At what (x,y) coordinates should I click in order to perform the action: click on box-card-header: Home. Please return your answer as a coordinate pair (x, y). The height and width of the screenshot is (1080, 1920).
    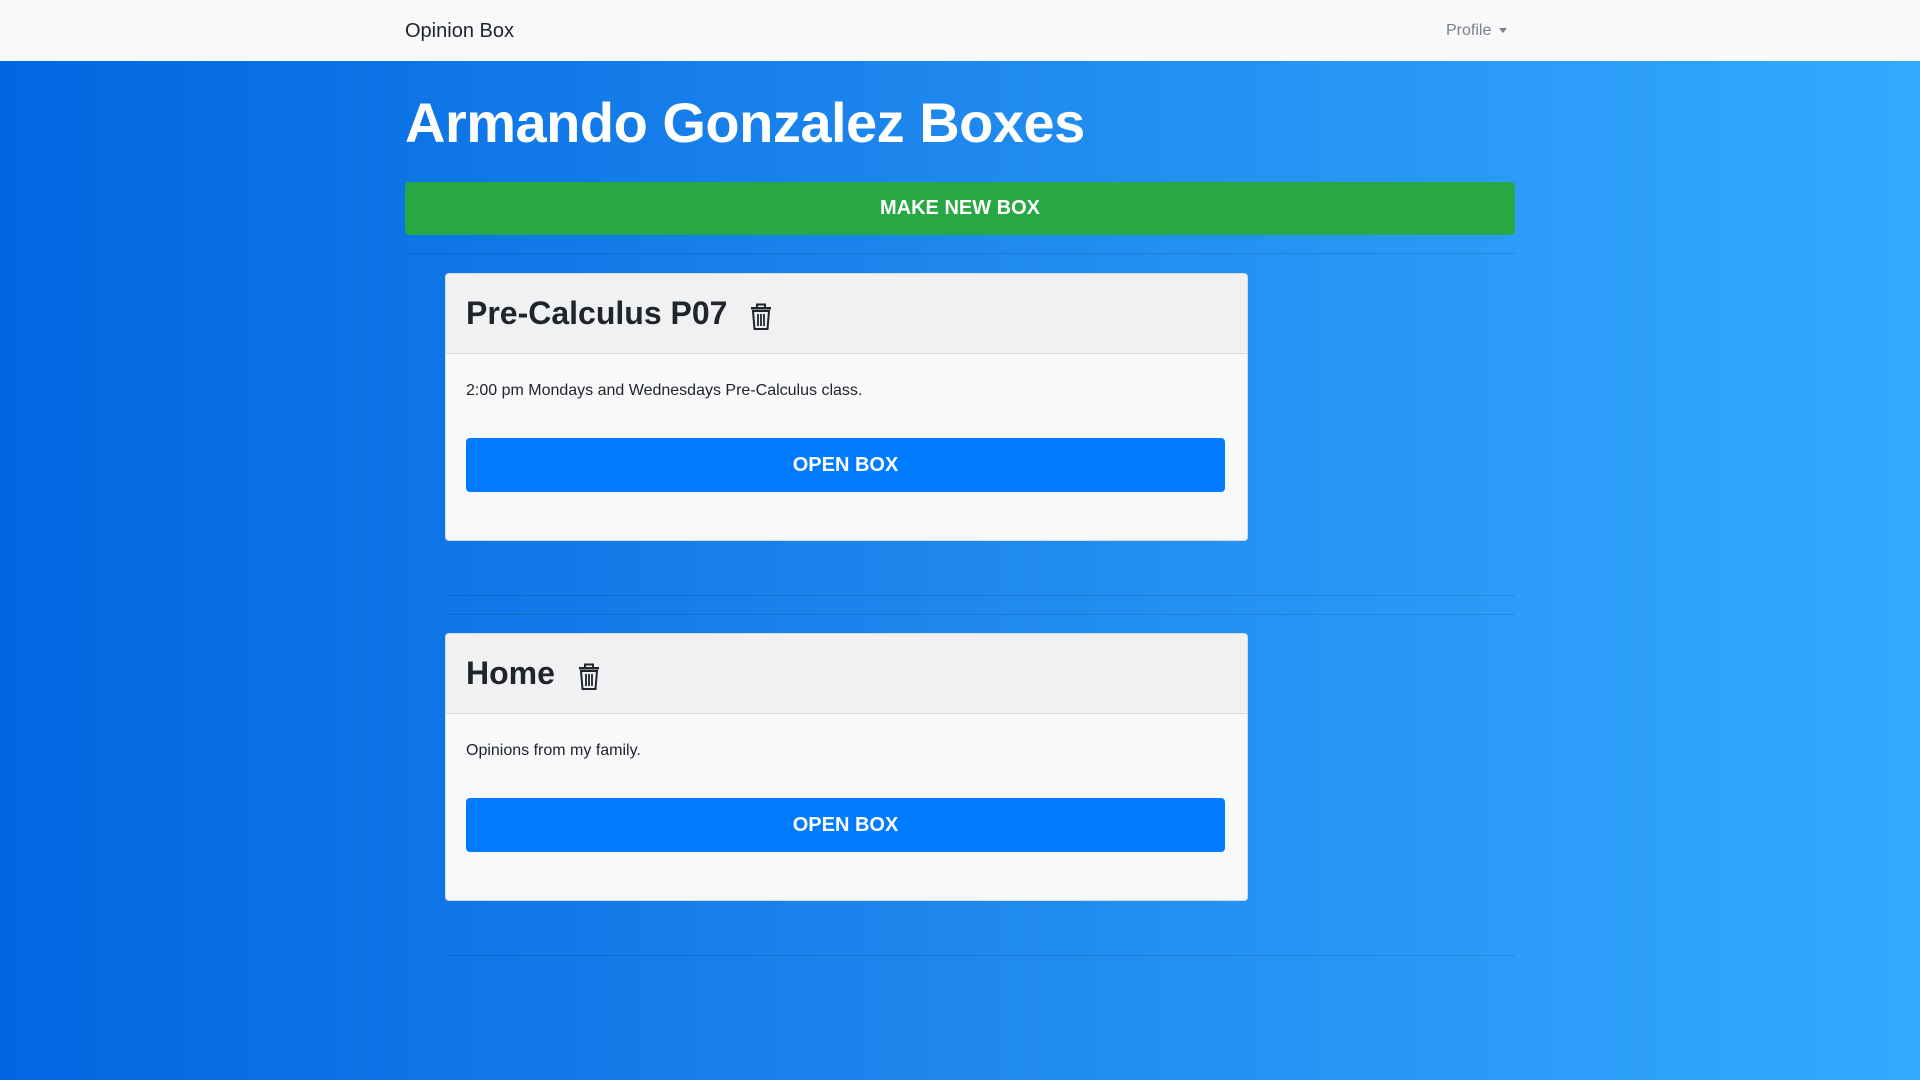
    Looking at the image, I should click on (846, 674).